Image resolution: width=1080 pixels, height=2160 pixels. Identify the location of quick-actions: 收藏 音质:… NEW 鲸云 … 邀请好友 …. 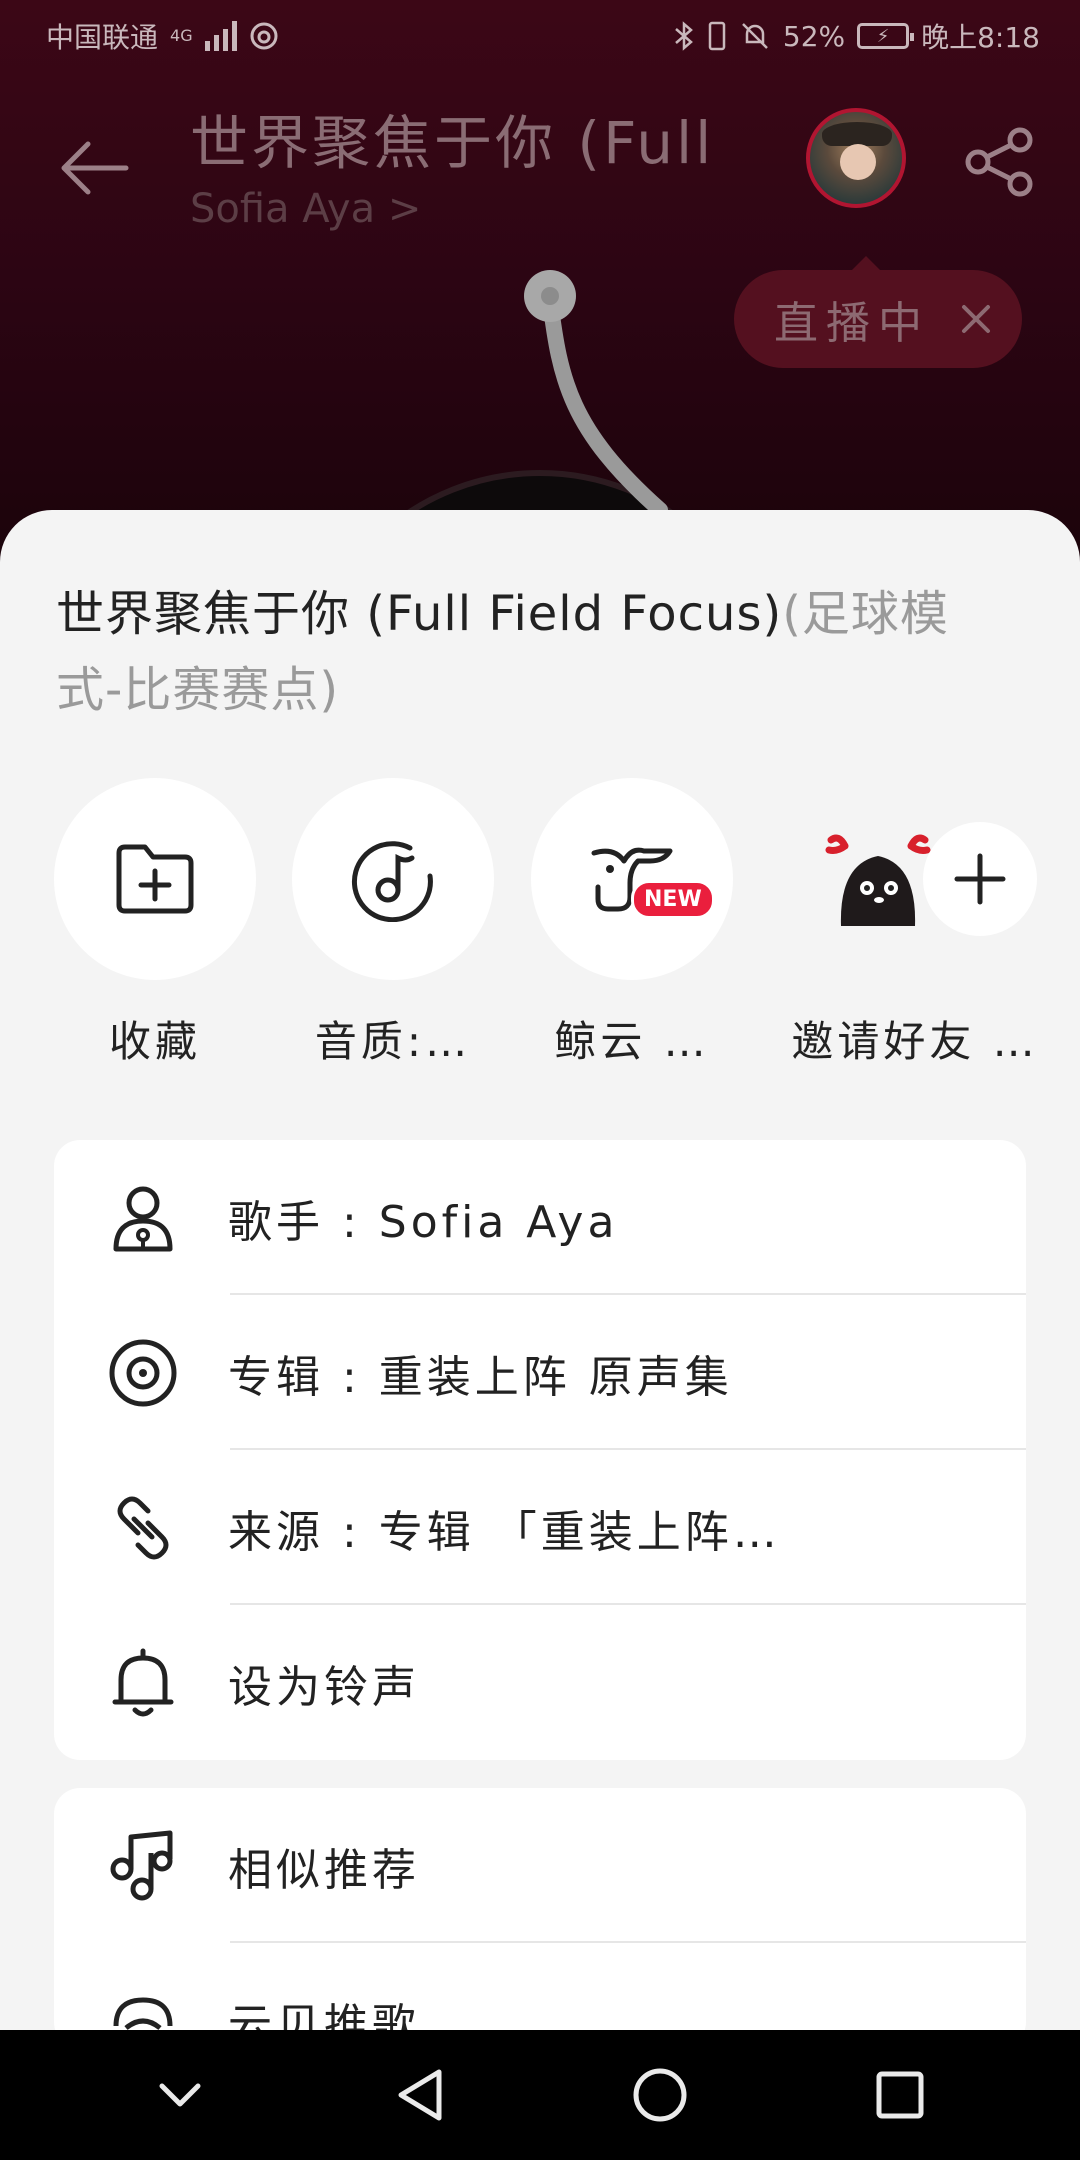
(540, 928).